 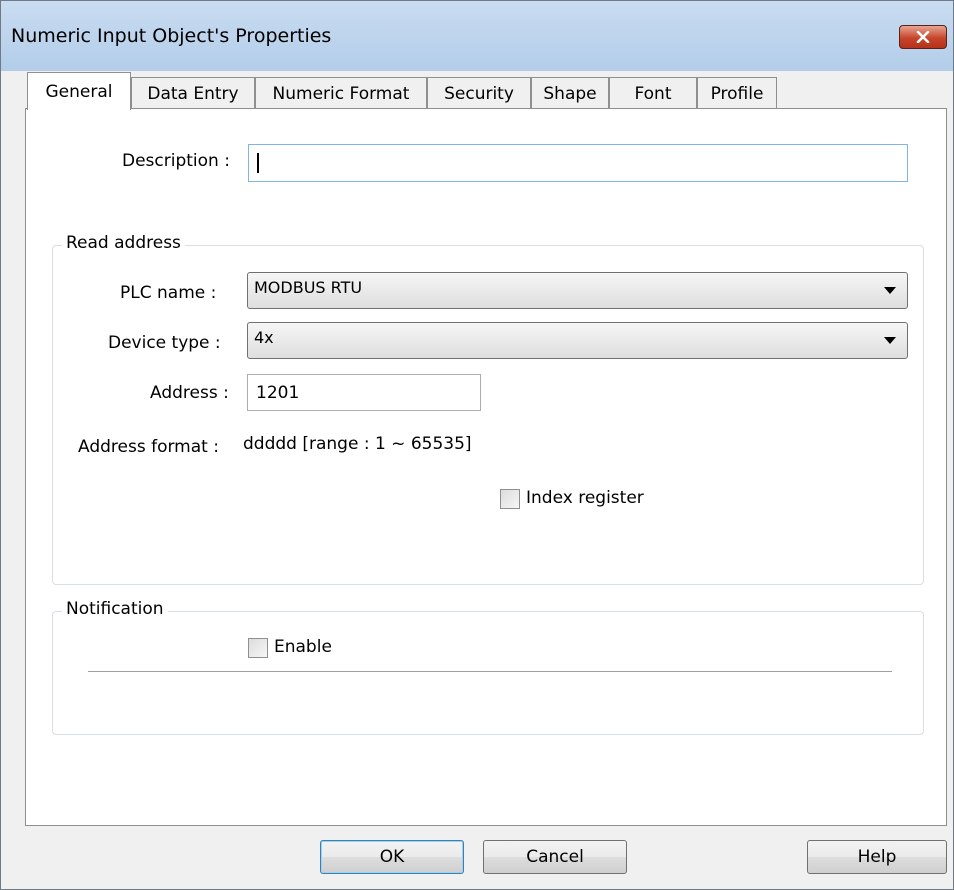 I want to click on description-input, so click(x=578, y=163).